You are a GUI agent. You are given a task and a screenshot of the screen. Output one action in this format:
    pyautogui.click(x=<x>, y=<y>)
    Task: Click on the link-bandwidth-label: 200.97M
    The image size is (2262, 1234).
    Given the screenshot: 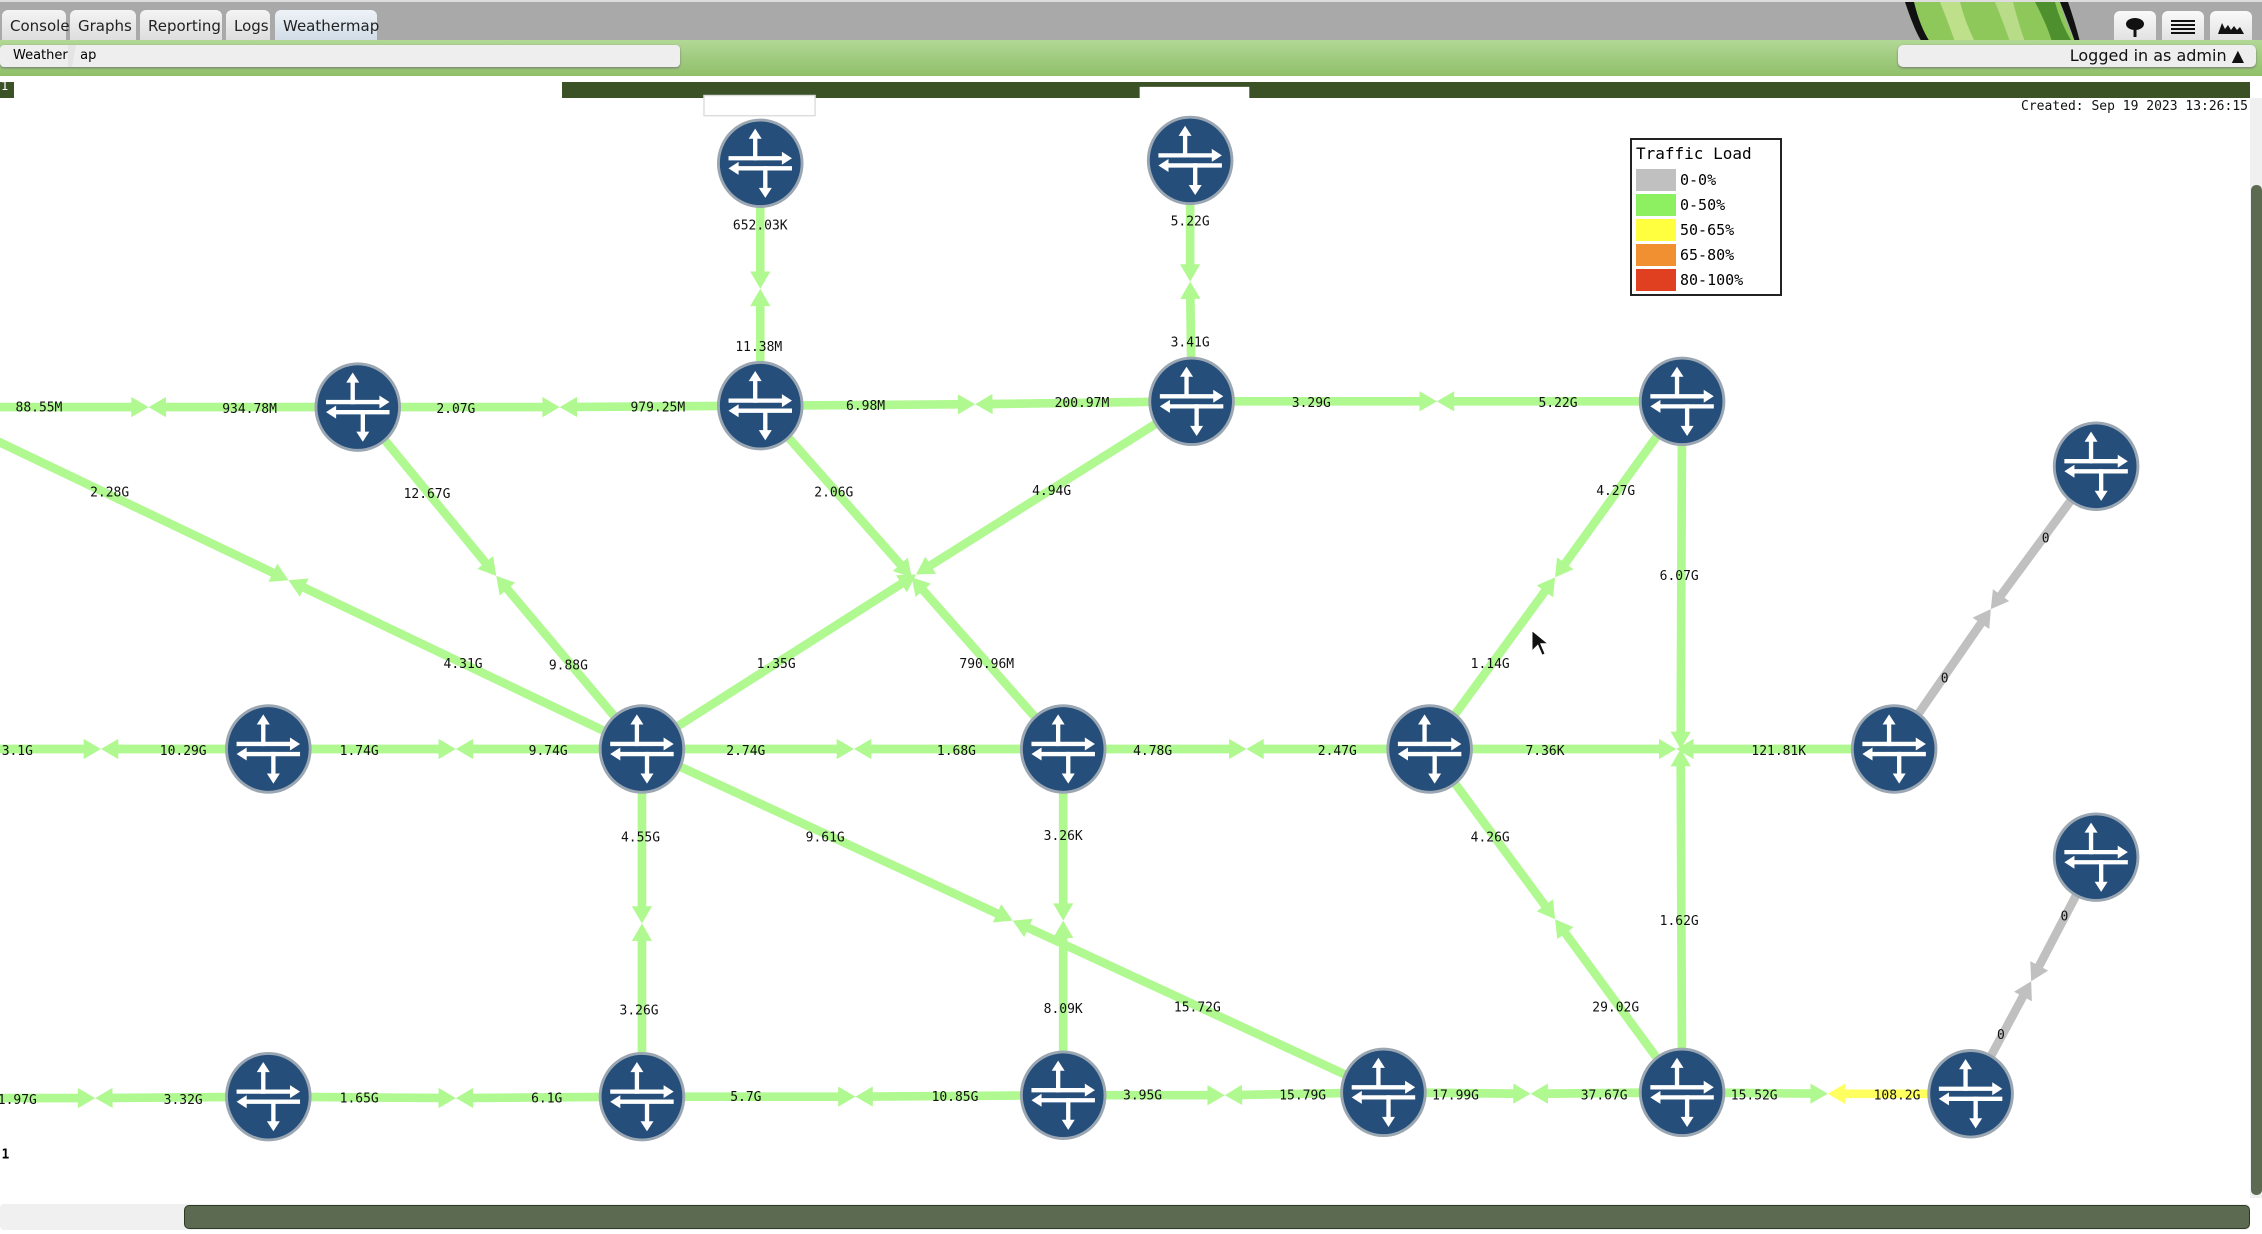 What is the action you would take?
    pyautogui.click(x=1082, y=403)
    